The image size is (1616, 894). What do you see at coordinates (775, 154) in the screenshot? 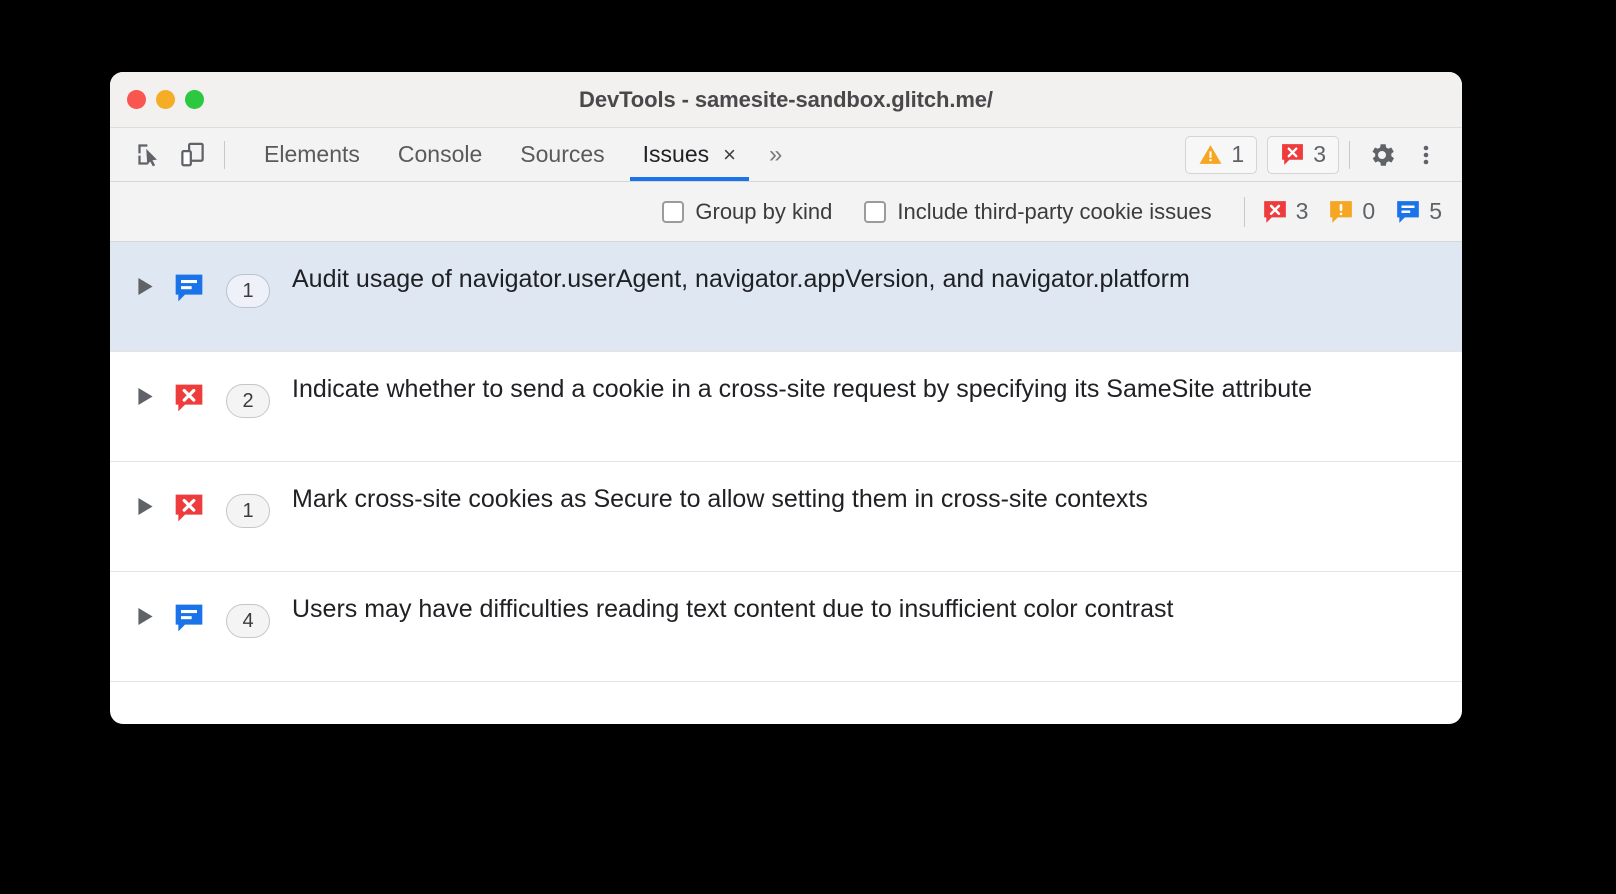
I see `more-tabs-icon: »` at bounding box center [775, 154].